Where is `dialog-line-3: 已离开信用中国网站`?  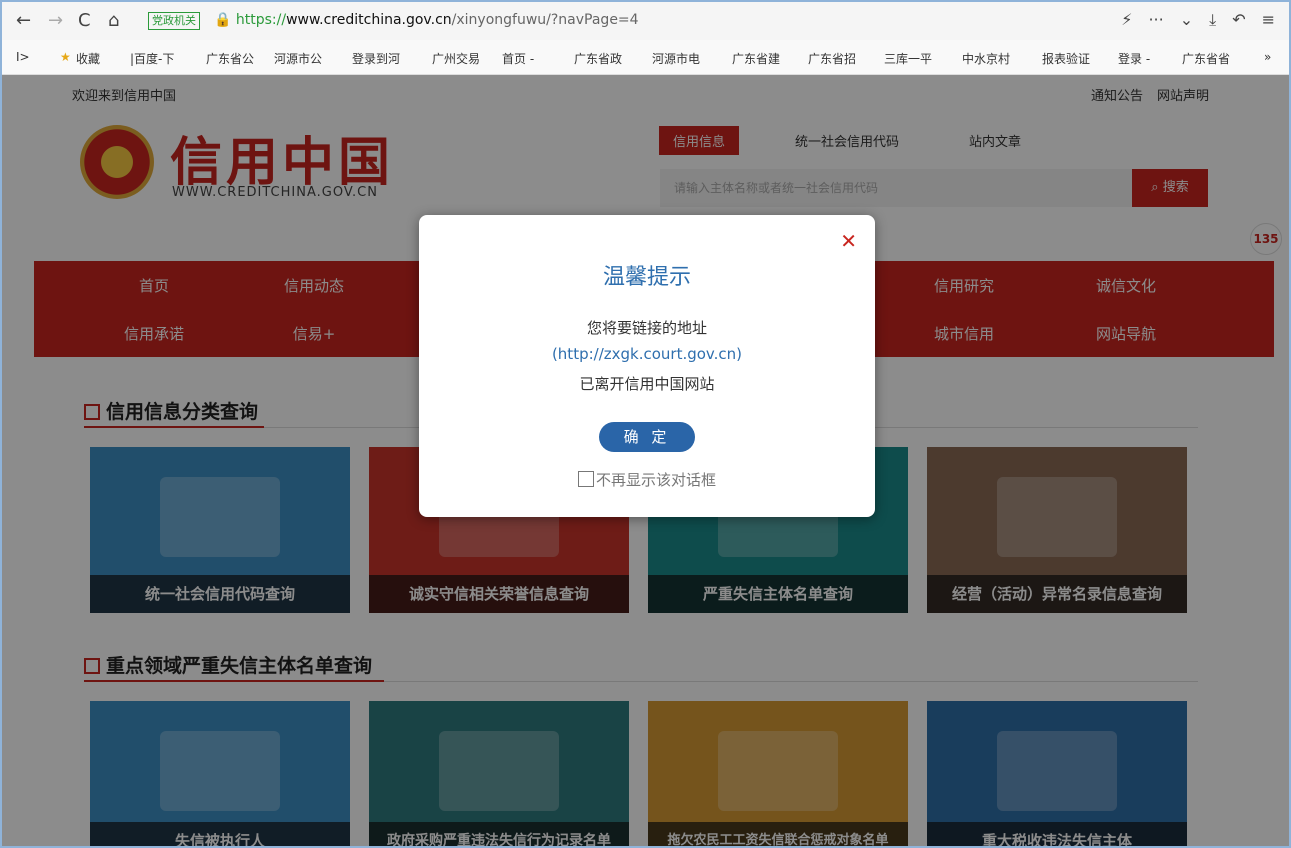 dialog-line-3: 已离开信用中国网站 is located at coordinates (647, 384).